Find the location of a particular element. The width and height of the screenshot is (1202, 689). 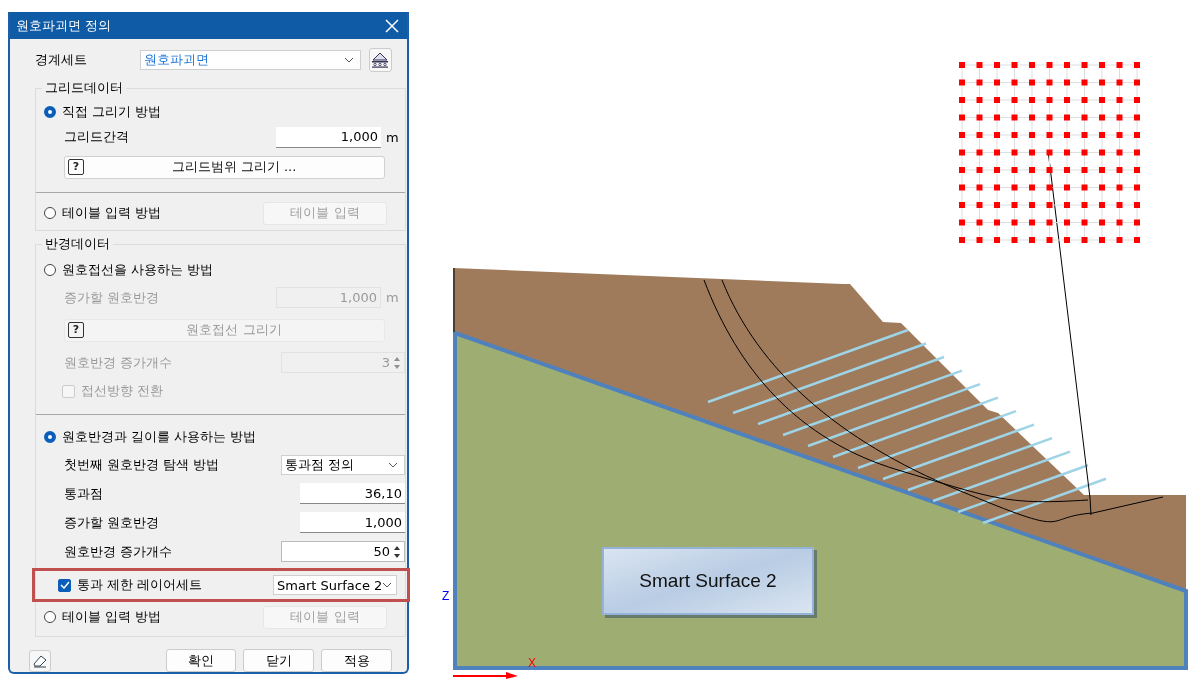

dialog-button: 확인 is located at coordinates (201, 660).